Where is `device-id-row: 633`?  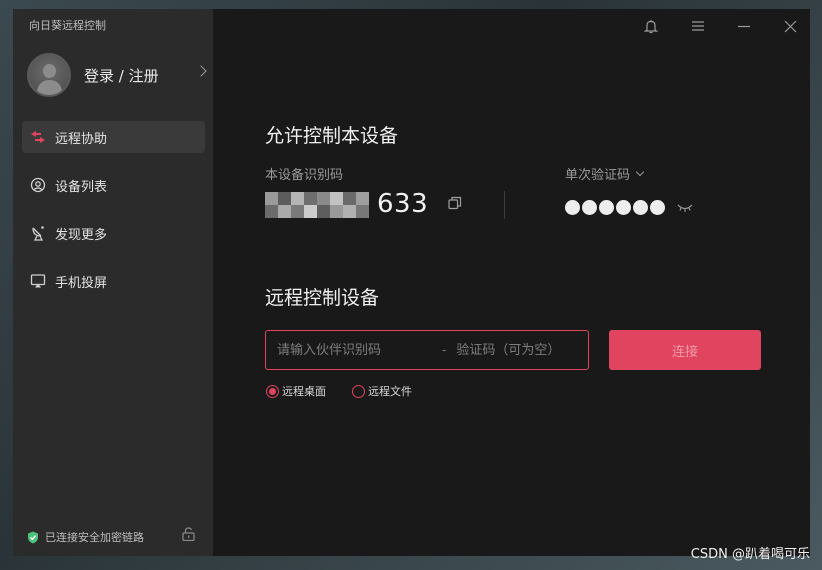 device-id-row: 633 is located at coordinates (363, 204).